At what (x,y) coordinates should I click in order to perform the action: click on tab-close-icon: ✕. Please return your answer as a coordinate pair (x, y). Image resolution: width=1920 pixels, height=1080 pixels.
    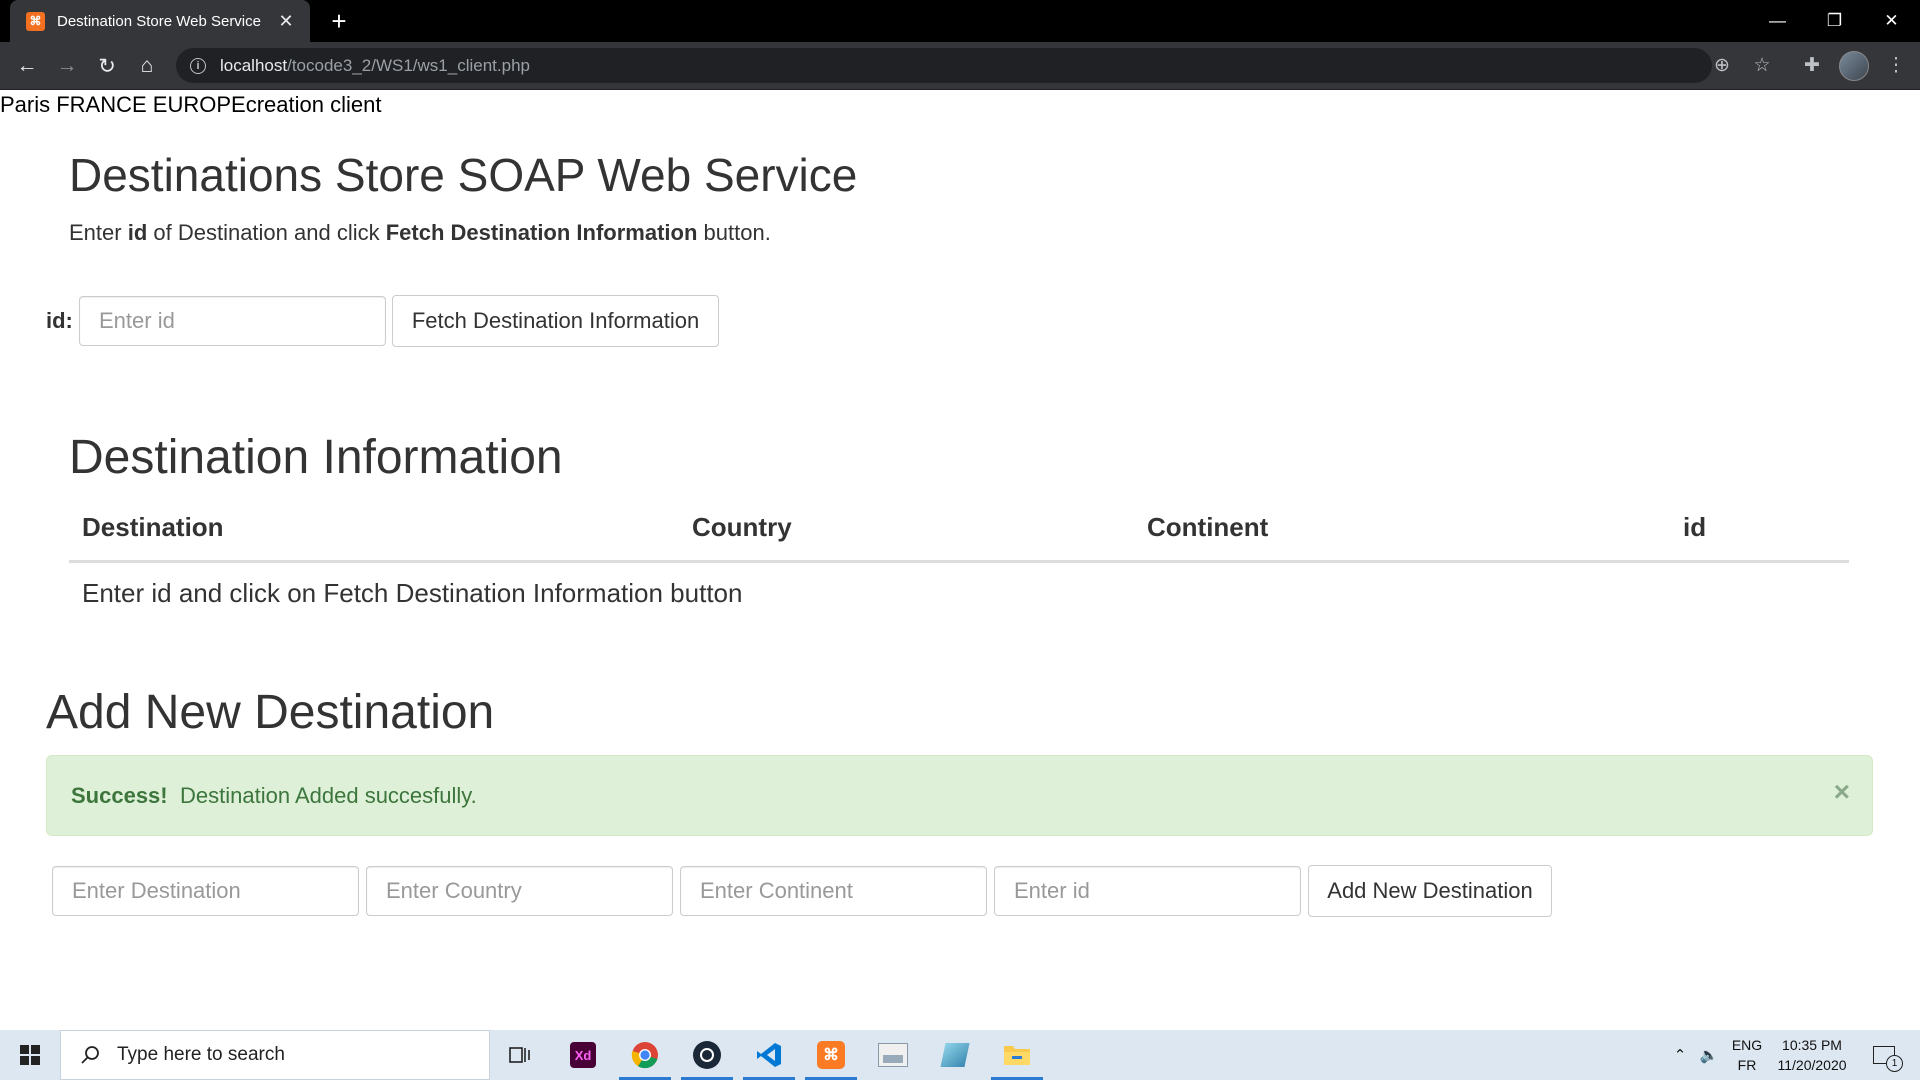
    Looking at the image, I should click on (286, 21).